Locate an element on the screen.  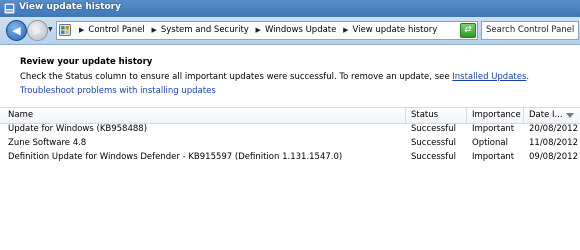
refresh-button: ⇄ is located at coordinates (468, 30).